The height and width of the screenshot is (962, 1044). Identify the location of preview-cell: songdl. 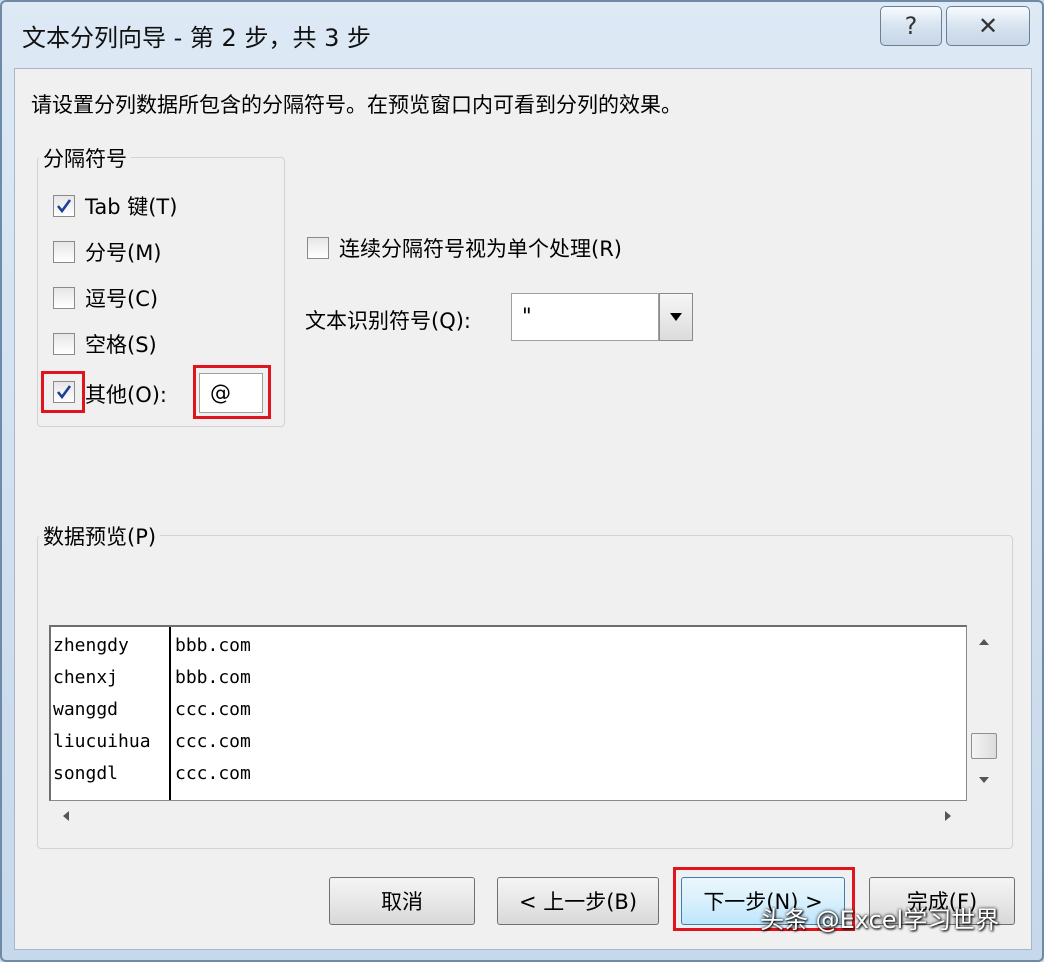
(86, 773).